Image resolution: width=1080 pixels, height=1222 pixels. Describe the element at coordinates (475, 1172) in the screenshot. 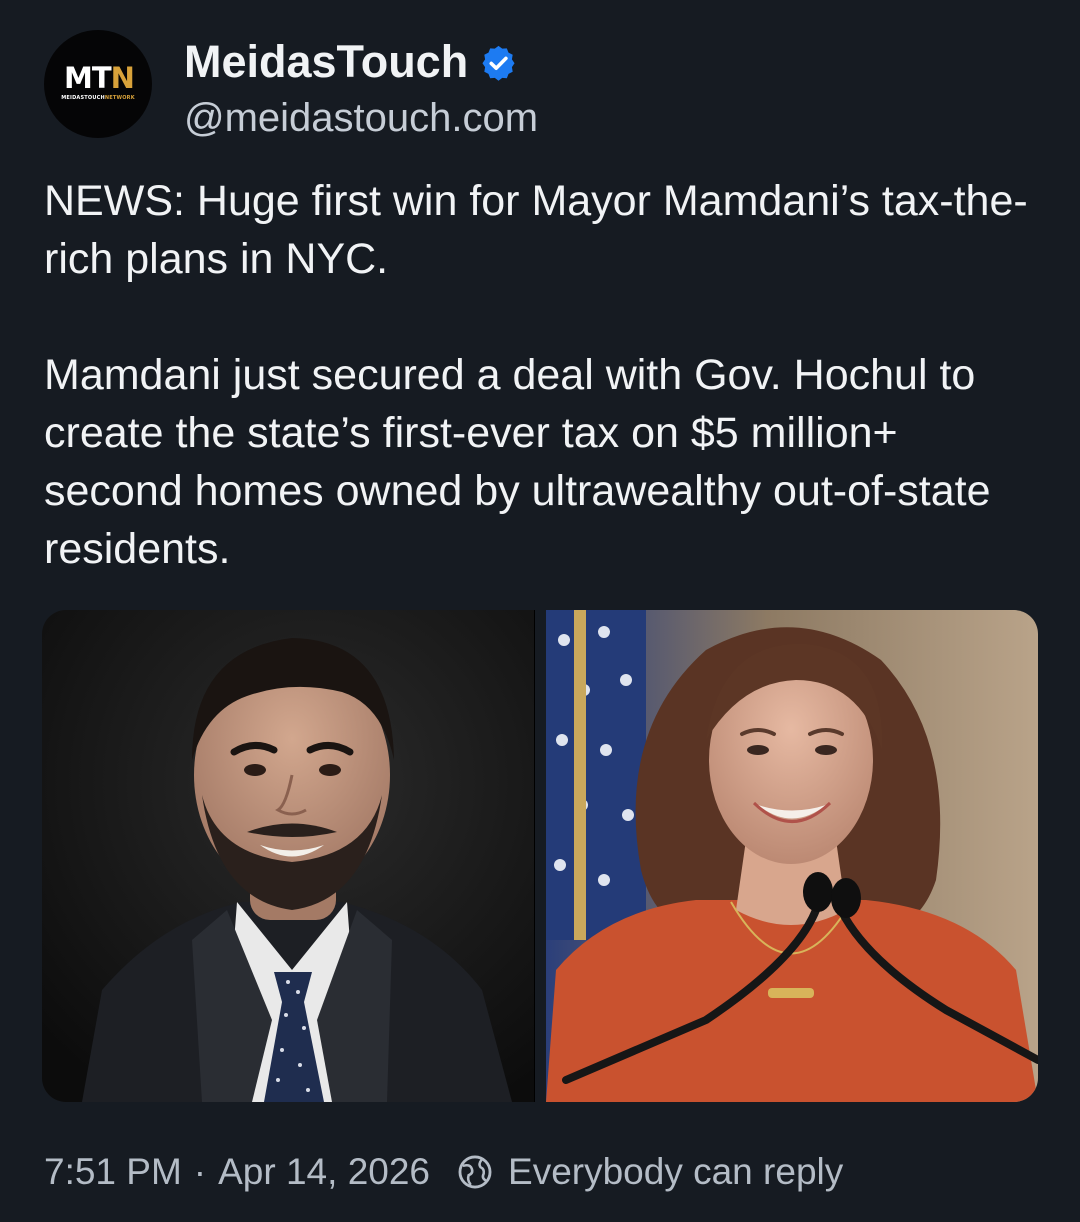

I see `globe-icon` at that location.